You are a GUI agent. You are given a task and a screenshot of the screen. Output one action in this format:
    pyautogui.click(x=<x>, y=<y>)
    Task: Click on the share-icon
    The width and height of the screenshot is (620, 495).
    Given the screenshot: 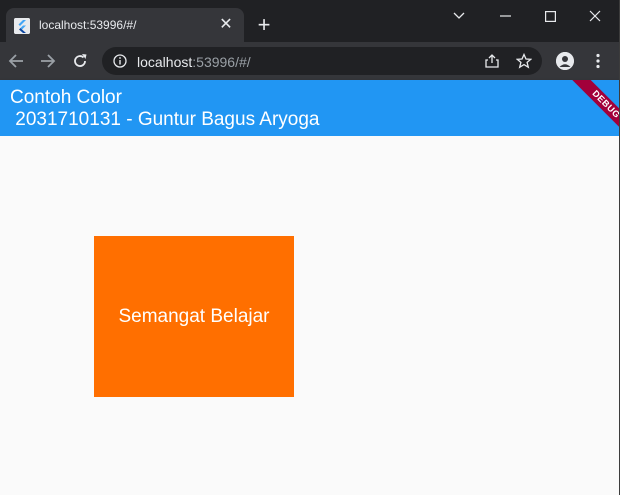 What is the action you would take?
    pyautogui.click(x=492, y=61)
    